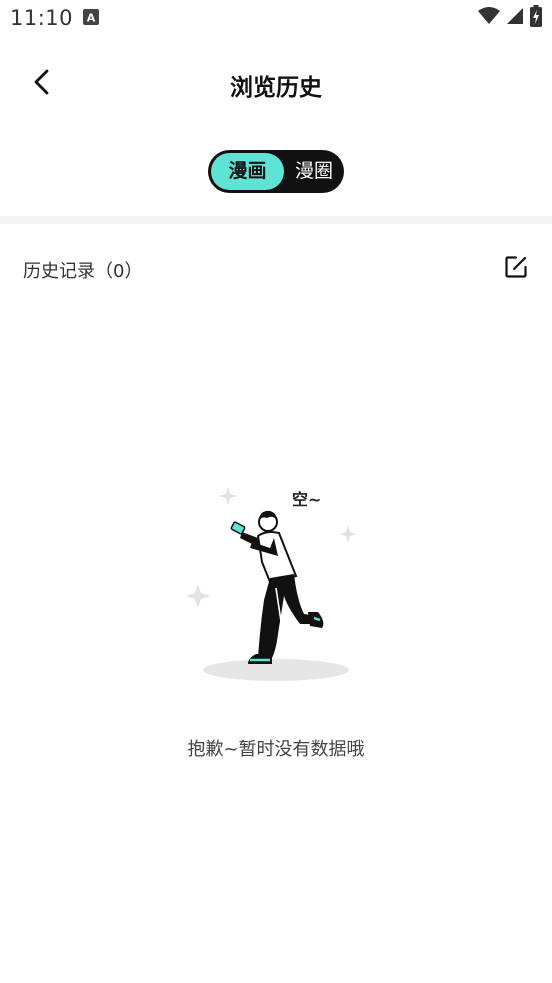 The width and height of the screenshot is (552, 983). I want to click on tab-manhua: 漫画, so click(247, 171).